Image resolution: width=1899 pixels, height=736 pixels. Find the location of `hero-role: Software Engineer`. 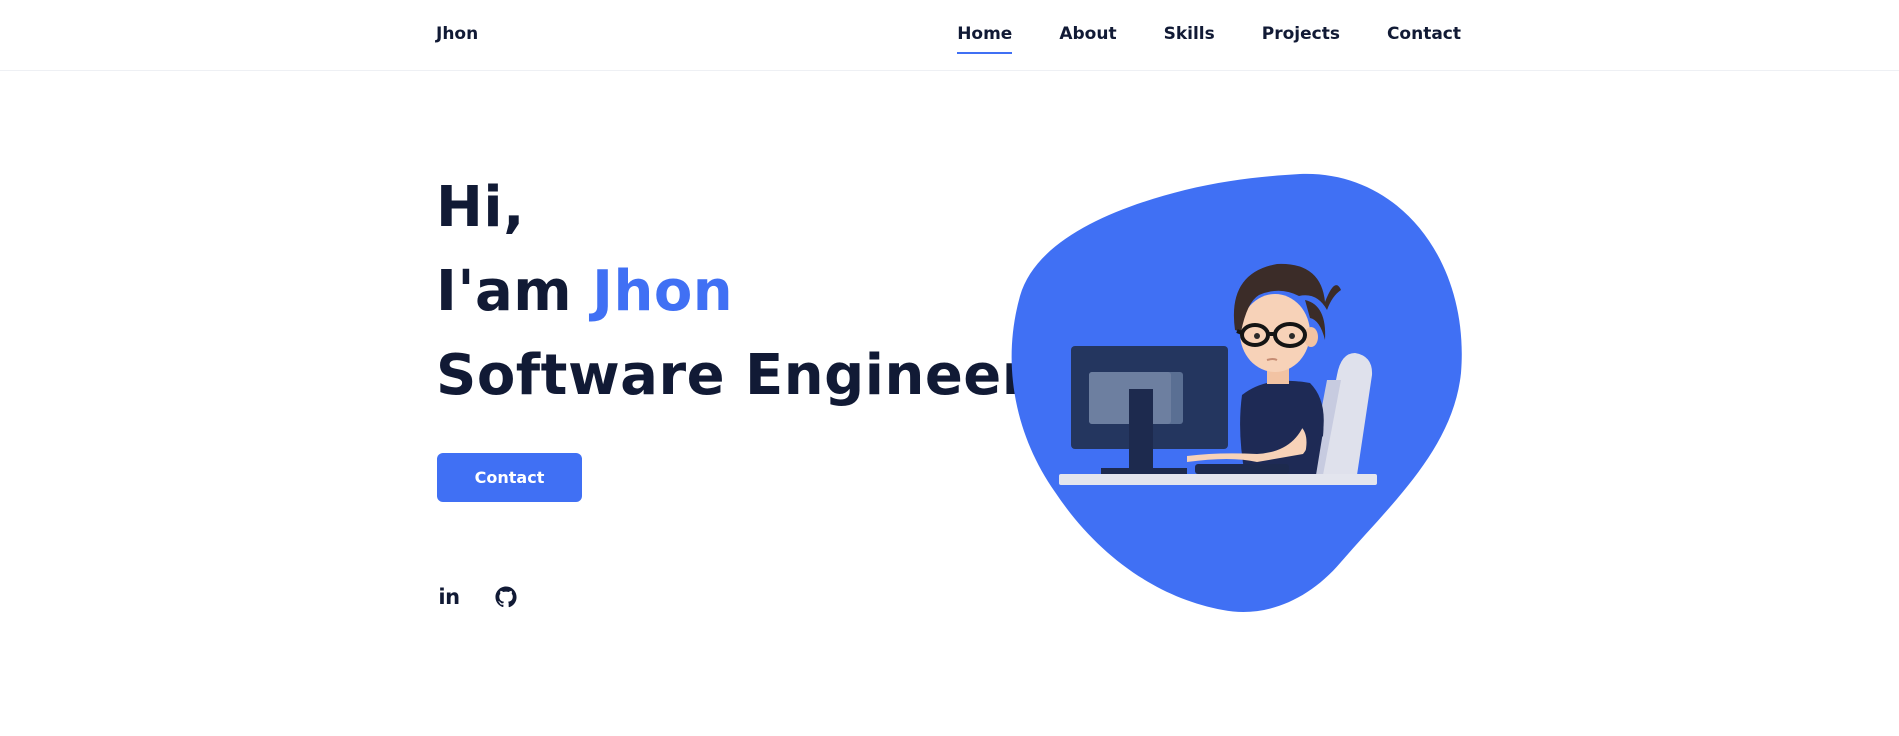

hero-role: Software Engineer is located at coordinates (733, 375).